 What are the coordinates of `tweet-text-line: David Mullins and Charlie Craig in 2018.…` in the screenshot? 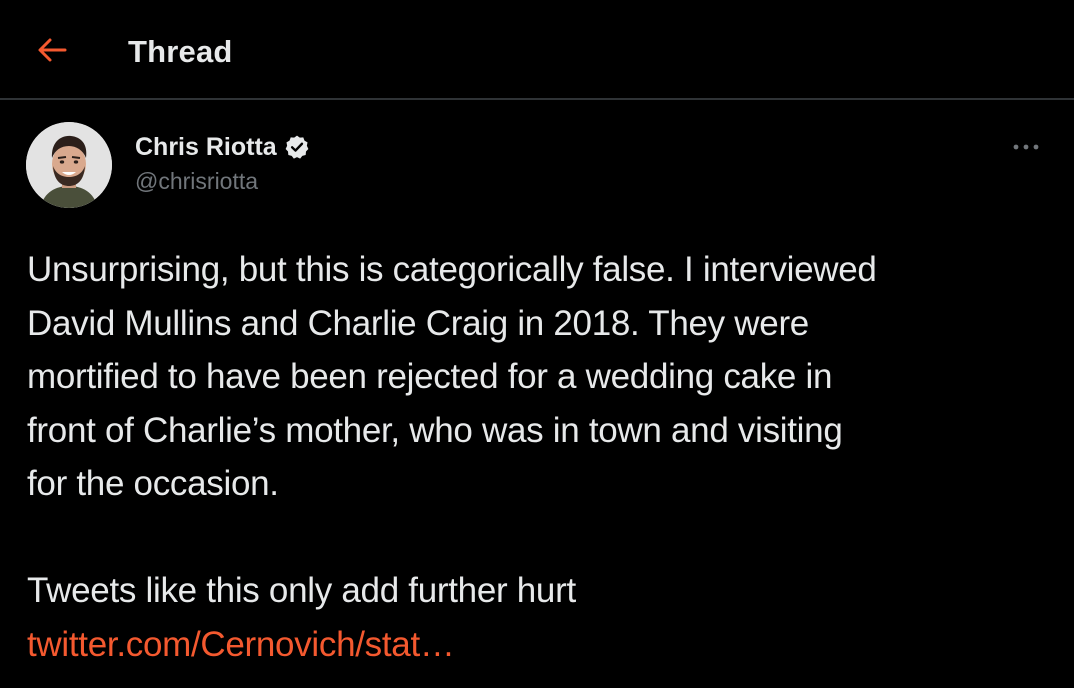 It's located at (418, 323).